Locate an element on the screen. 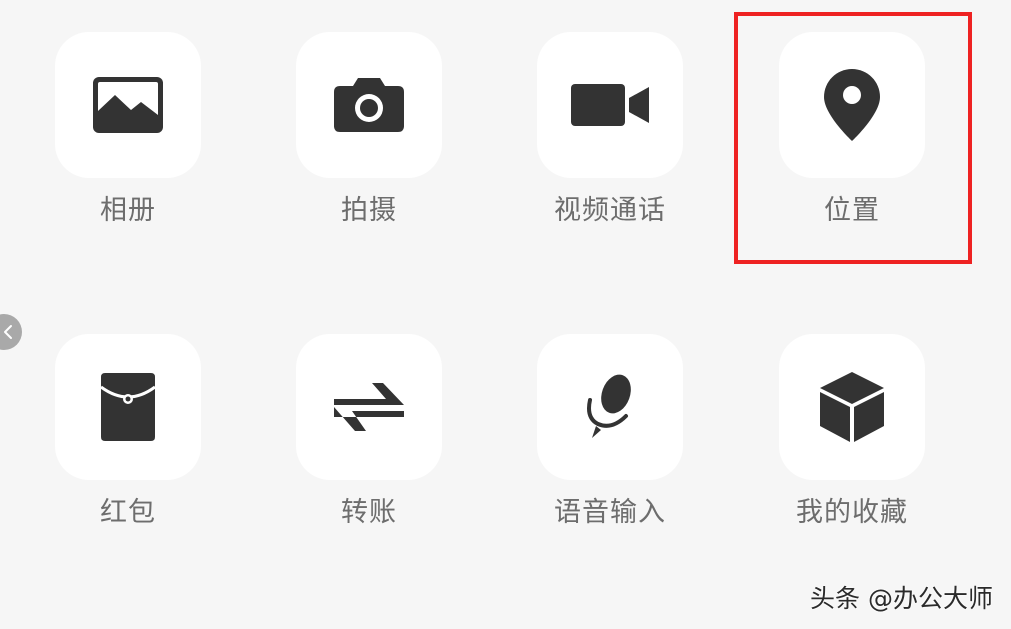 This screenshot has width=1011, height=629. camera-icon is located at coordinates (369, 105).